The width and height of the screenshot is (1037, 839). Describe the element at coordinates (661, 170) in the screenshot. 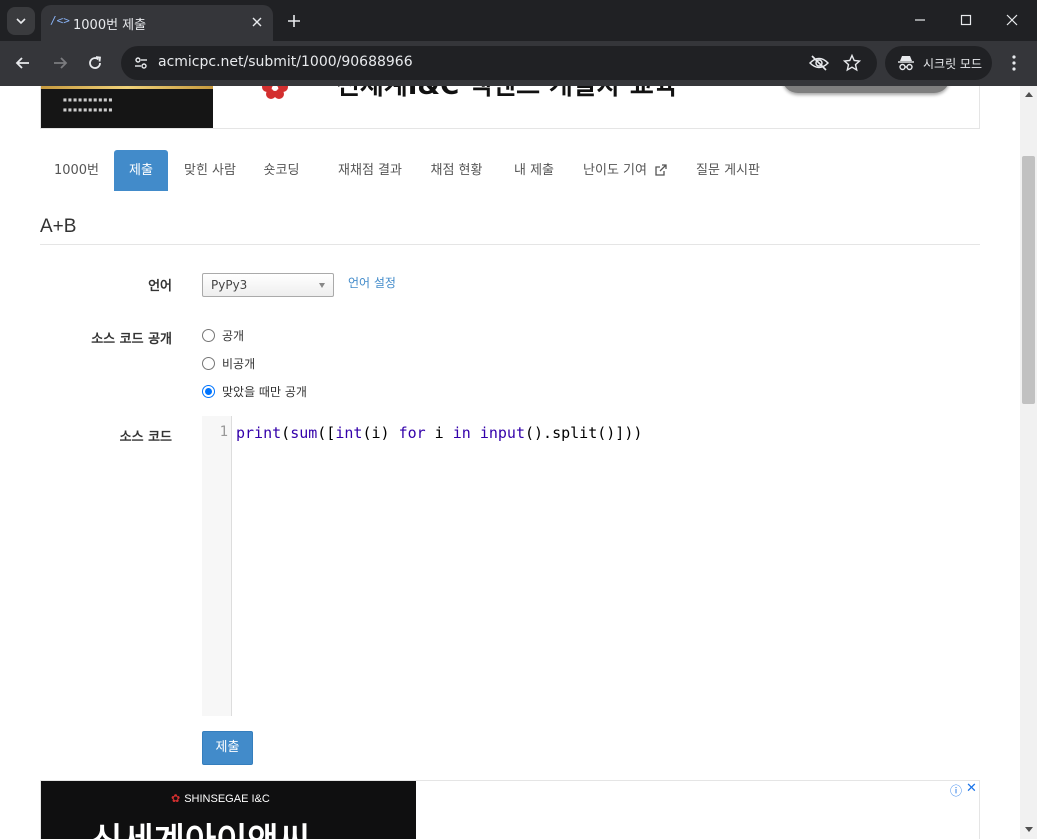

I see `external-link-icon` at that location.